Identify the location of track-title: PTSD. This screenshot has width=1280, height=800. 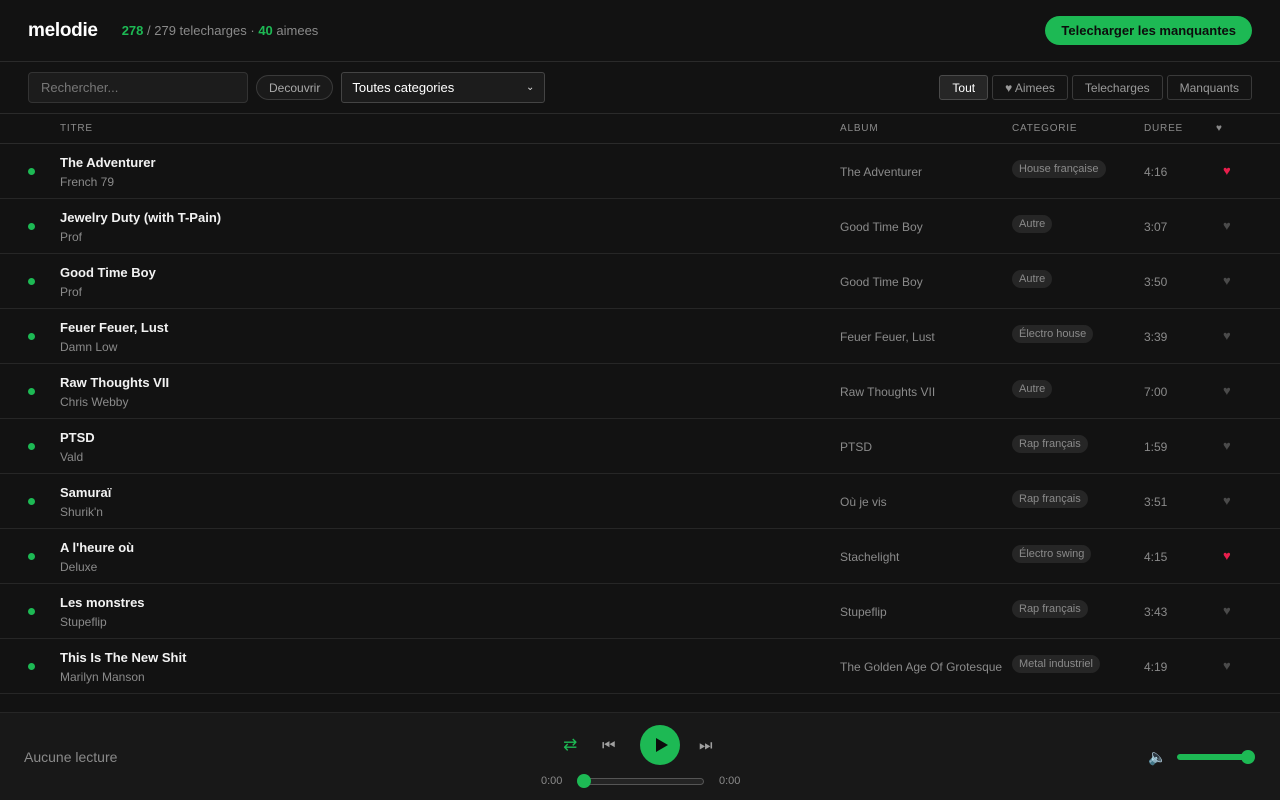
(77, 437).